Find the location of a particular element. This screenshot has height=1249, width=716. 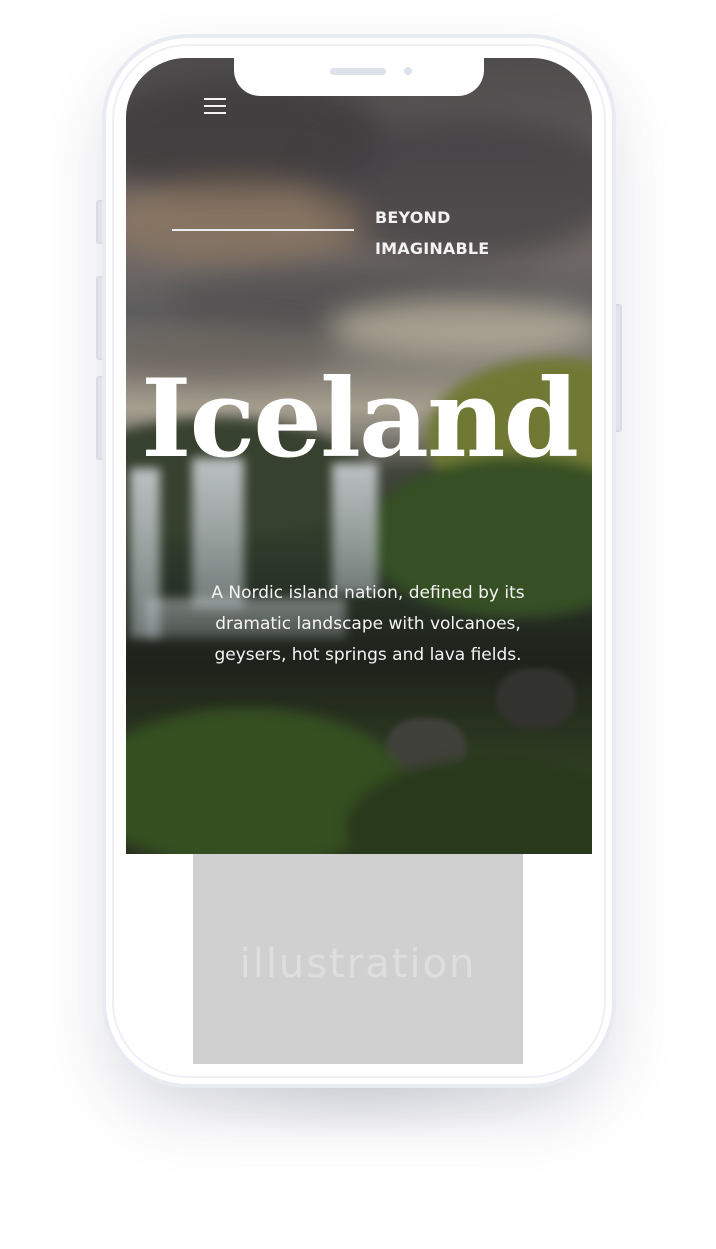

illustration-placeholder: illustration is located at coordinates (358, 959).